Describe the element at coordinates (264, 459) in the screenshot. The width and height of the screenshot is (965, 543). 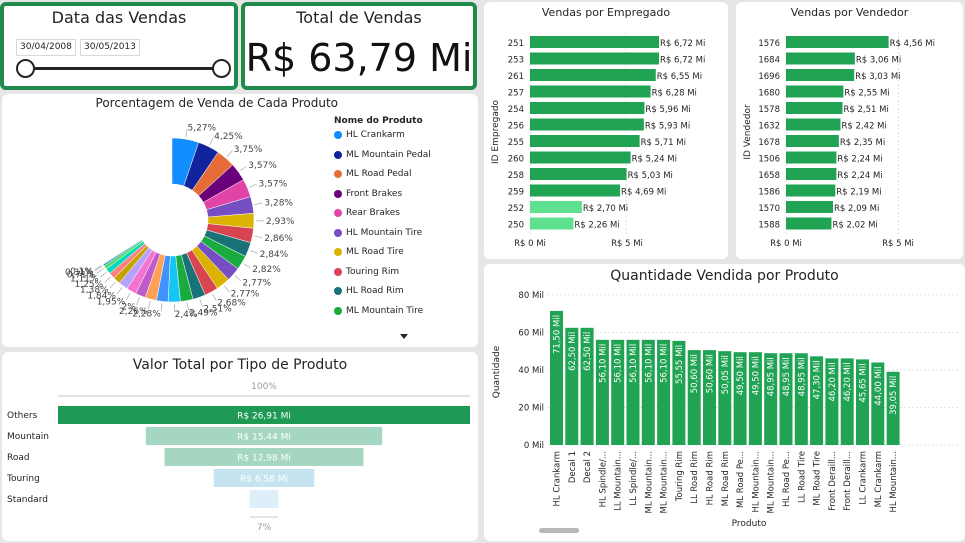
I see `funnel-value-label: R$ 12,98 Mi` at that location.